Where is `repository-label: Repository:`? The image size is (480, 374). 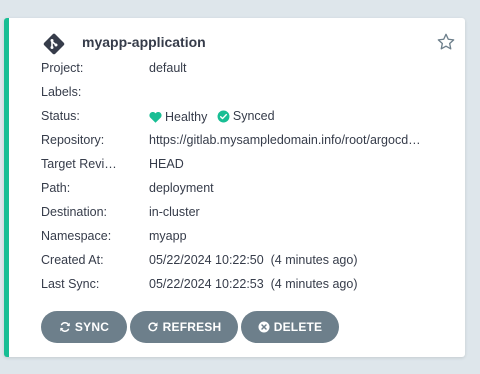
repository-label: Repository: is located at coordinates (73, 140).